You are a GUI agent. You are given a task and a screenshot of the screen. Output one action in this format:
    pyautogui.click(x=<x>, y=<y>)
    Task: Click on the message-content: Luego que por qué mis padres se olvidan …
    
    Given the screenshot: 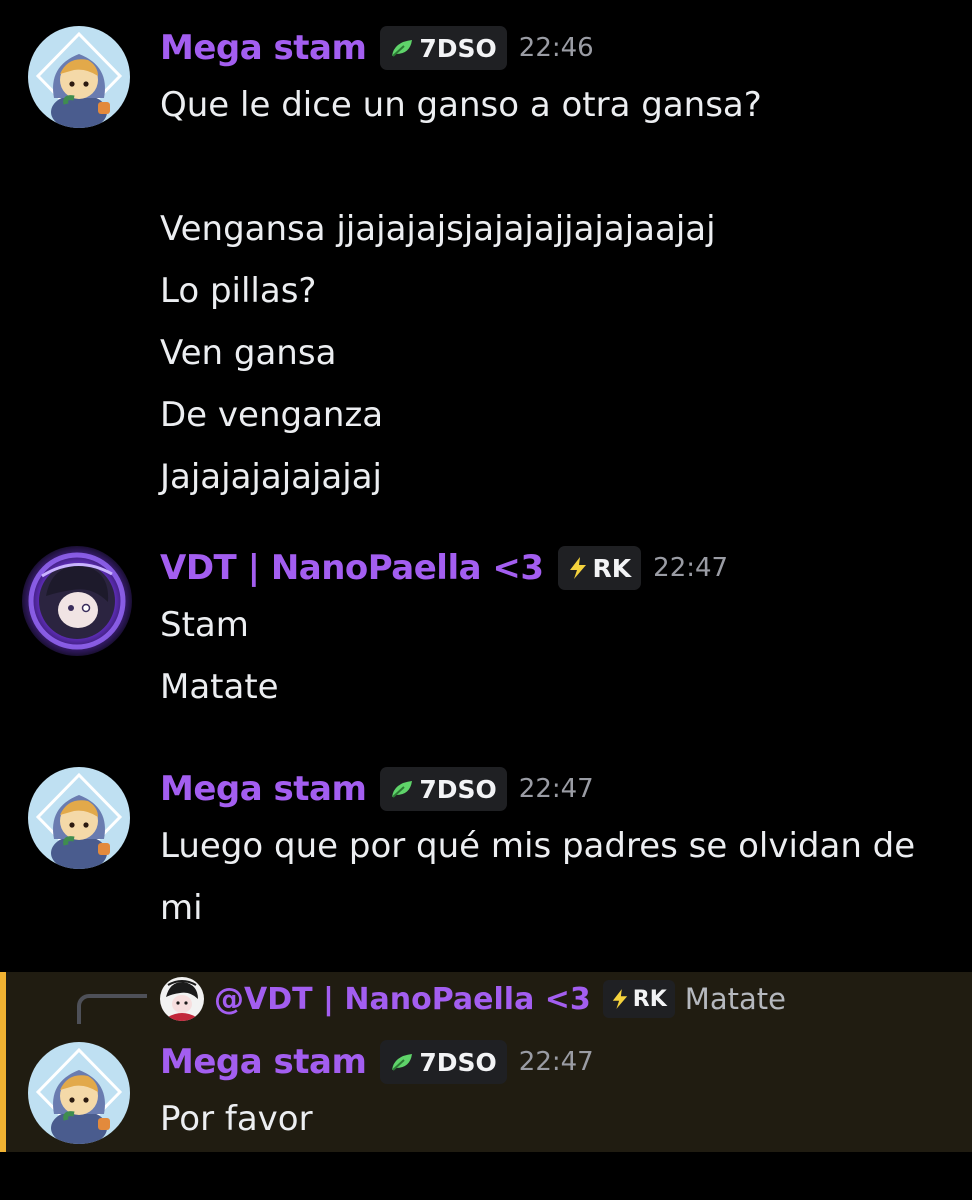 What is the action you would take?
    pyautogui.click(x=554, y=877)
    